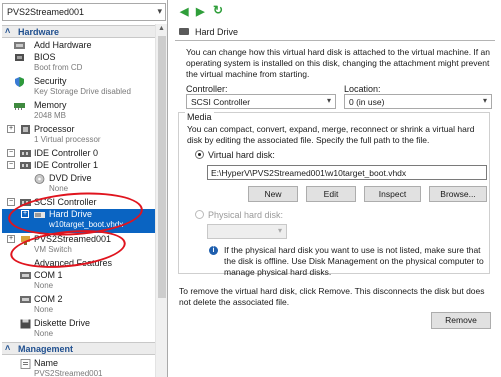 The image size is (501, 377). I want to click on radio-selected-dot, so click(199, 154).